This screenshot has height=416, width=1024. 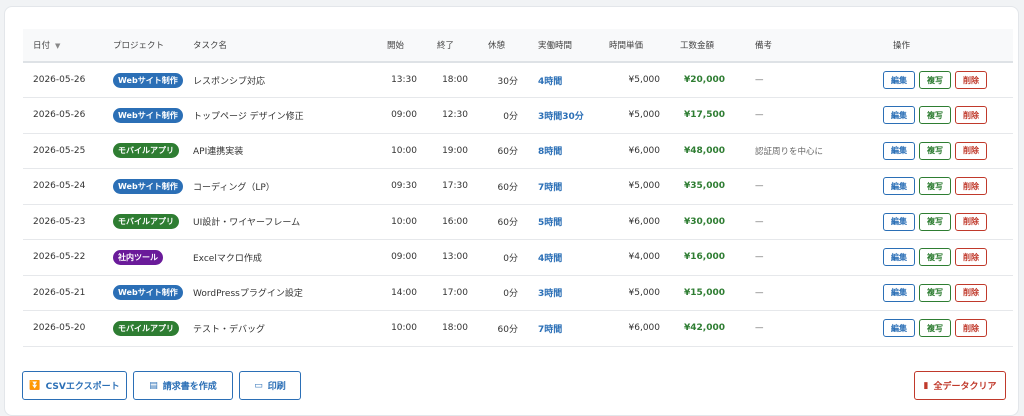 What do you see at coordinates (503, 46) in the screenshot?
I see `header-break: 休憩` at bounding box center [503, 46].